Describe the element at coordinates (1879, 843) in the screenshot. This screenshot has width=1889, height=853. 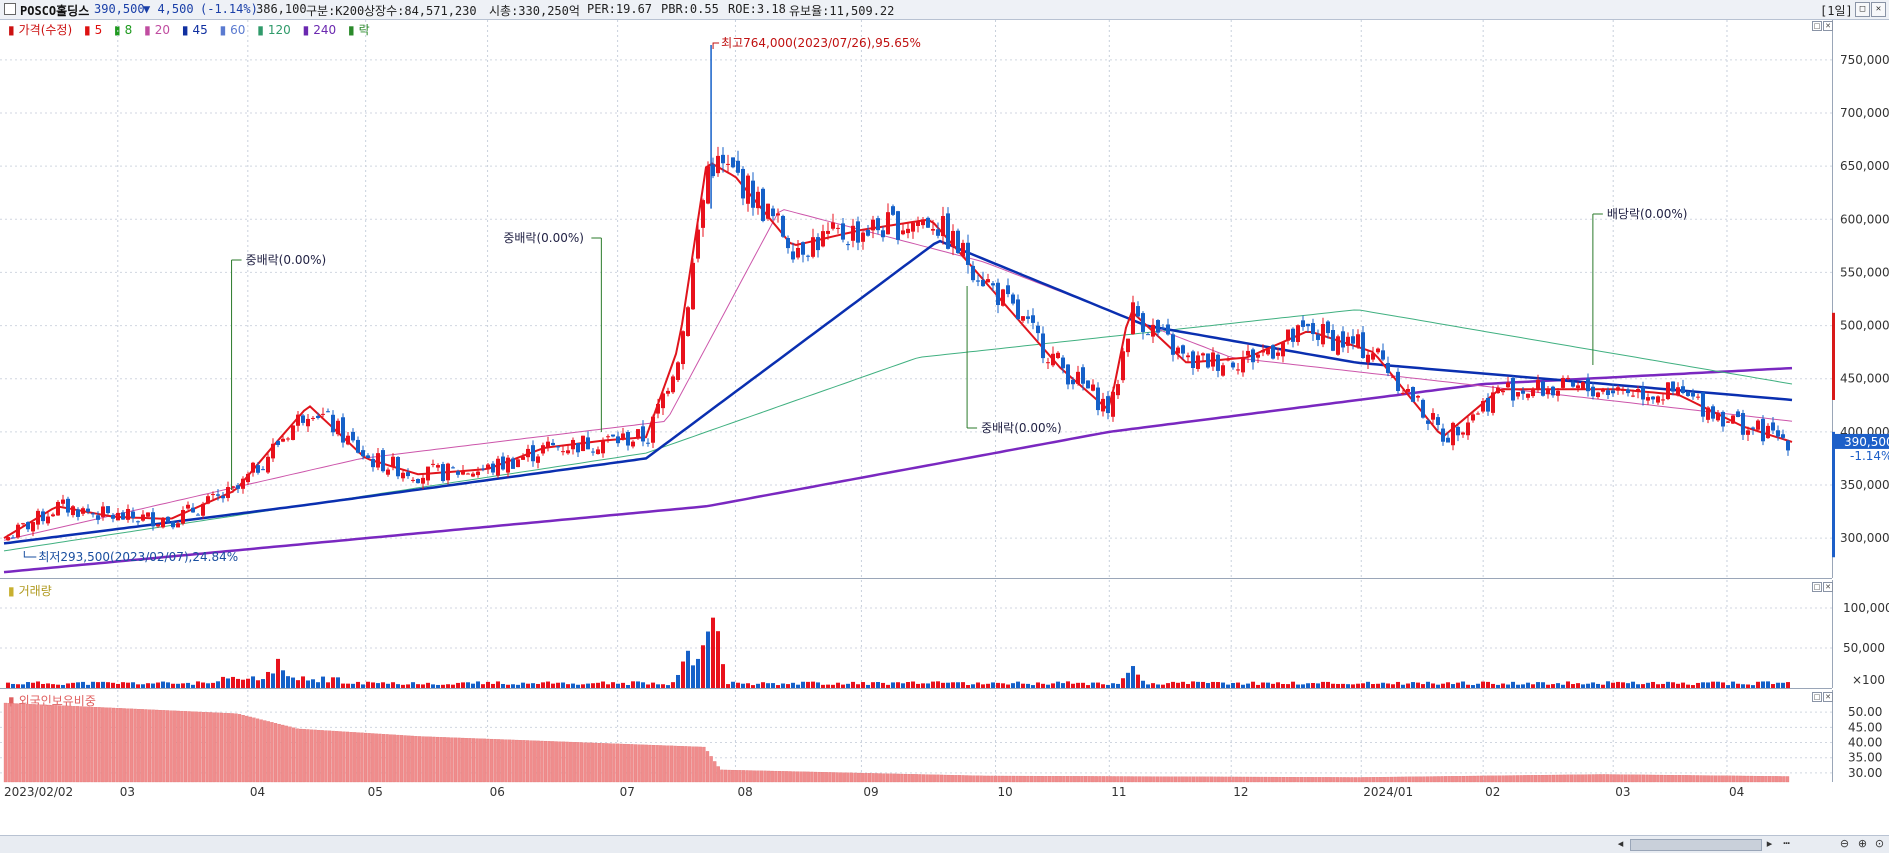
I see `zoom-reset-icon: ⊙` at that location.